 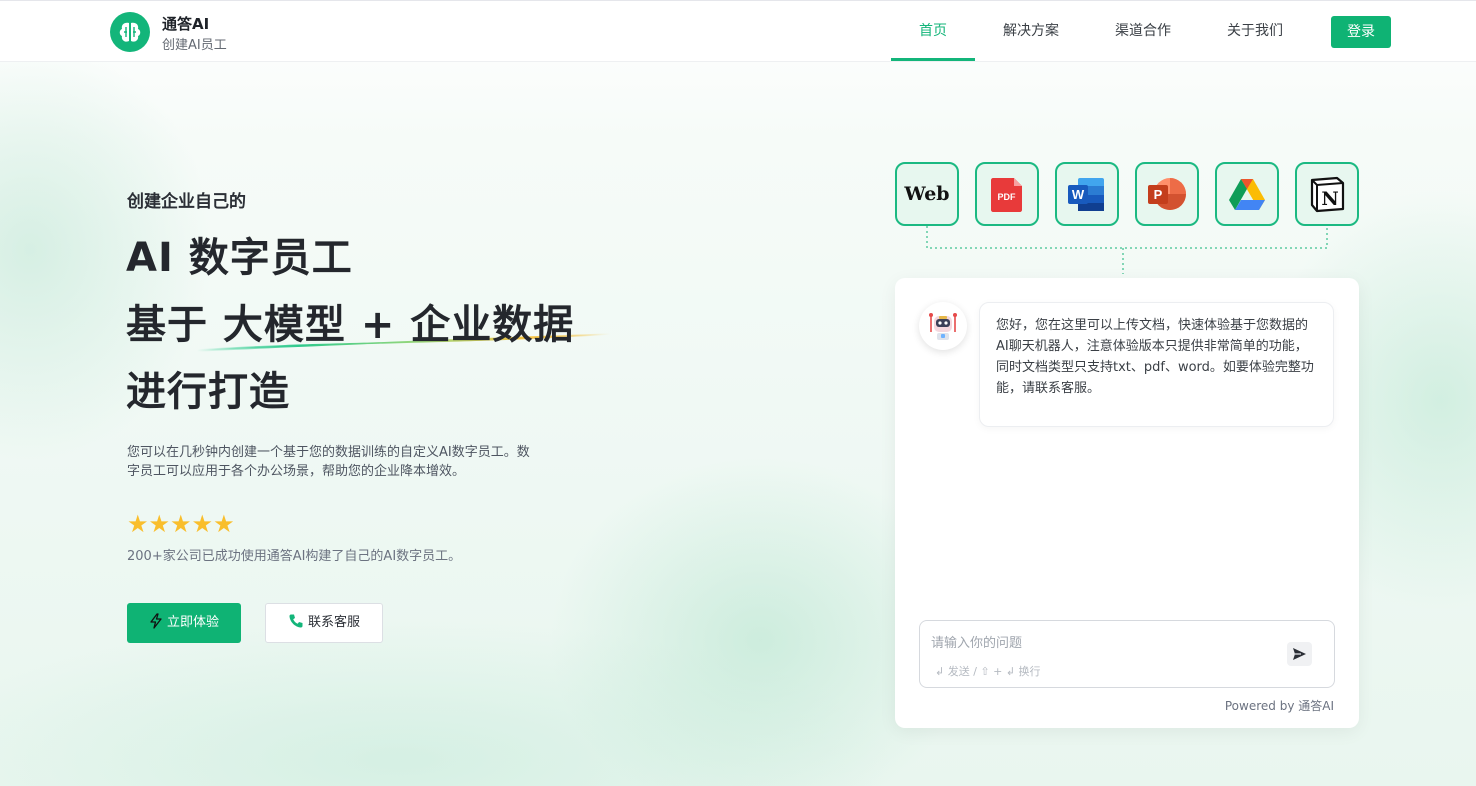 I want to click on send-icon, so click(x=1299, y=654).